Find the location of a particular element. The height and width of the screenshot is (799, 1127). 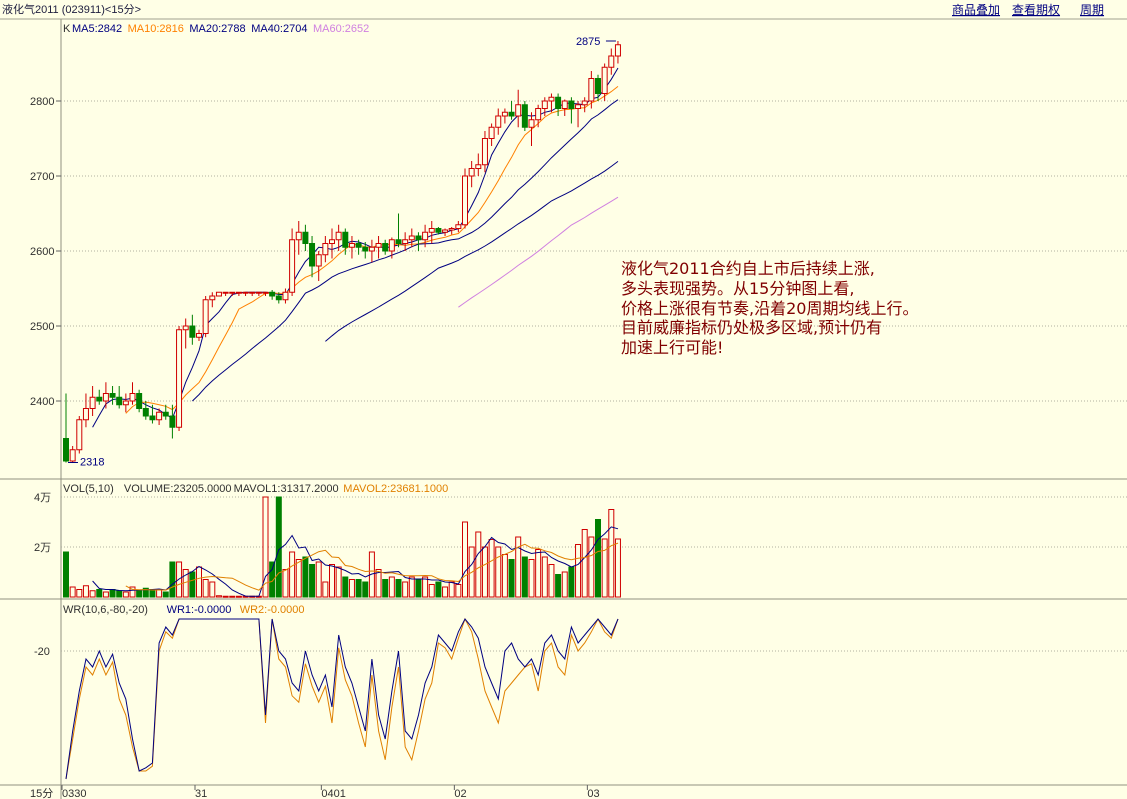

volume-tick-label: 4万 is located at coordinates (42, 498).